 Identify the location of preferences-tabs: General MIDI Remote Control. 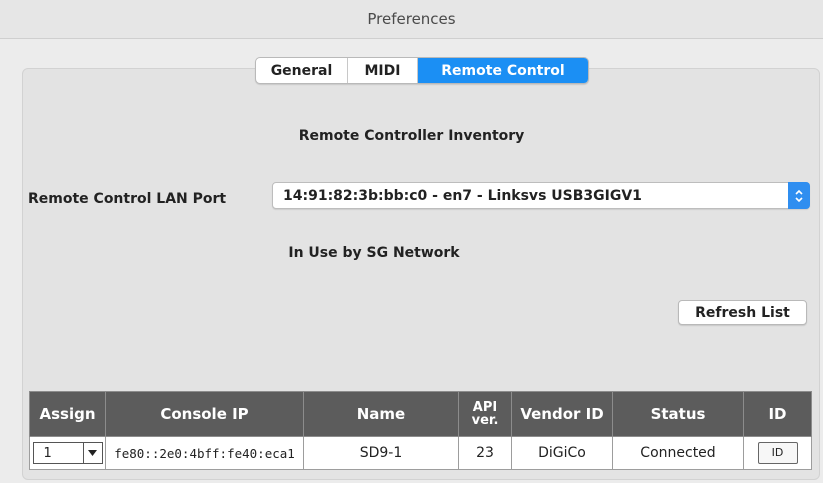
(422, 70).